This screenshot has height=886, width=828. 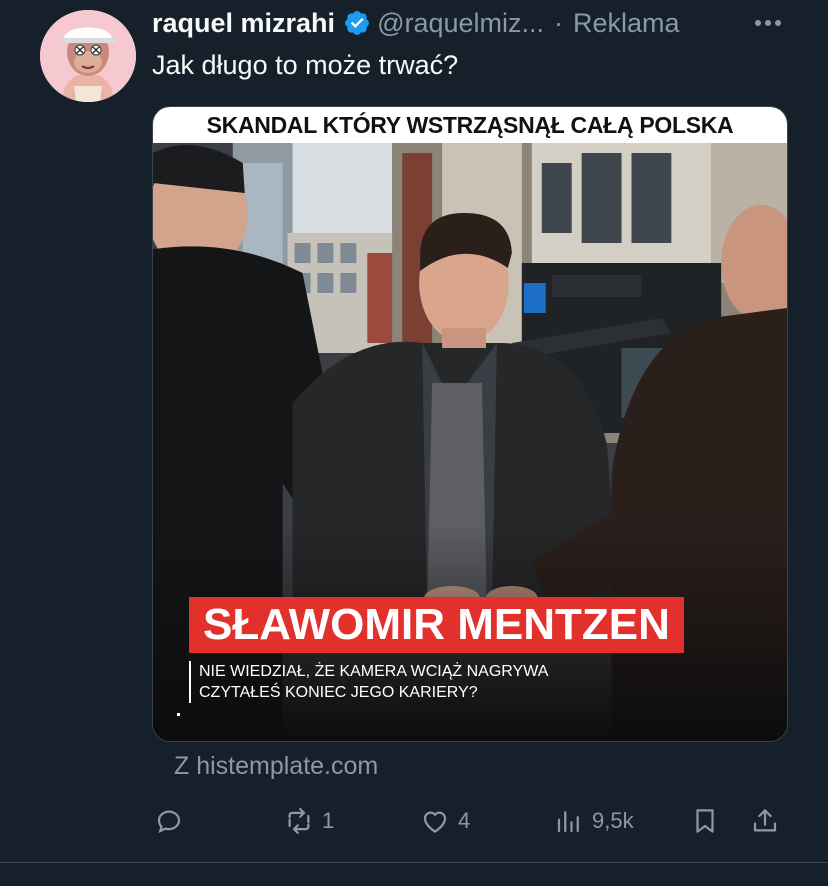 What do you see at coordinates (626, 22) in the screenshot?
I see `ad-label: Reklama` at bounding box center [626, 22].